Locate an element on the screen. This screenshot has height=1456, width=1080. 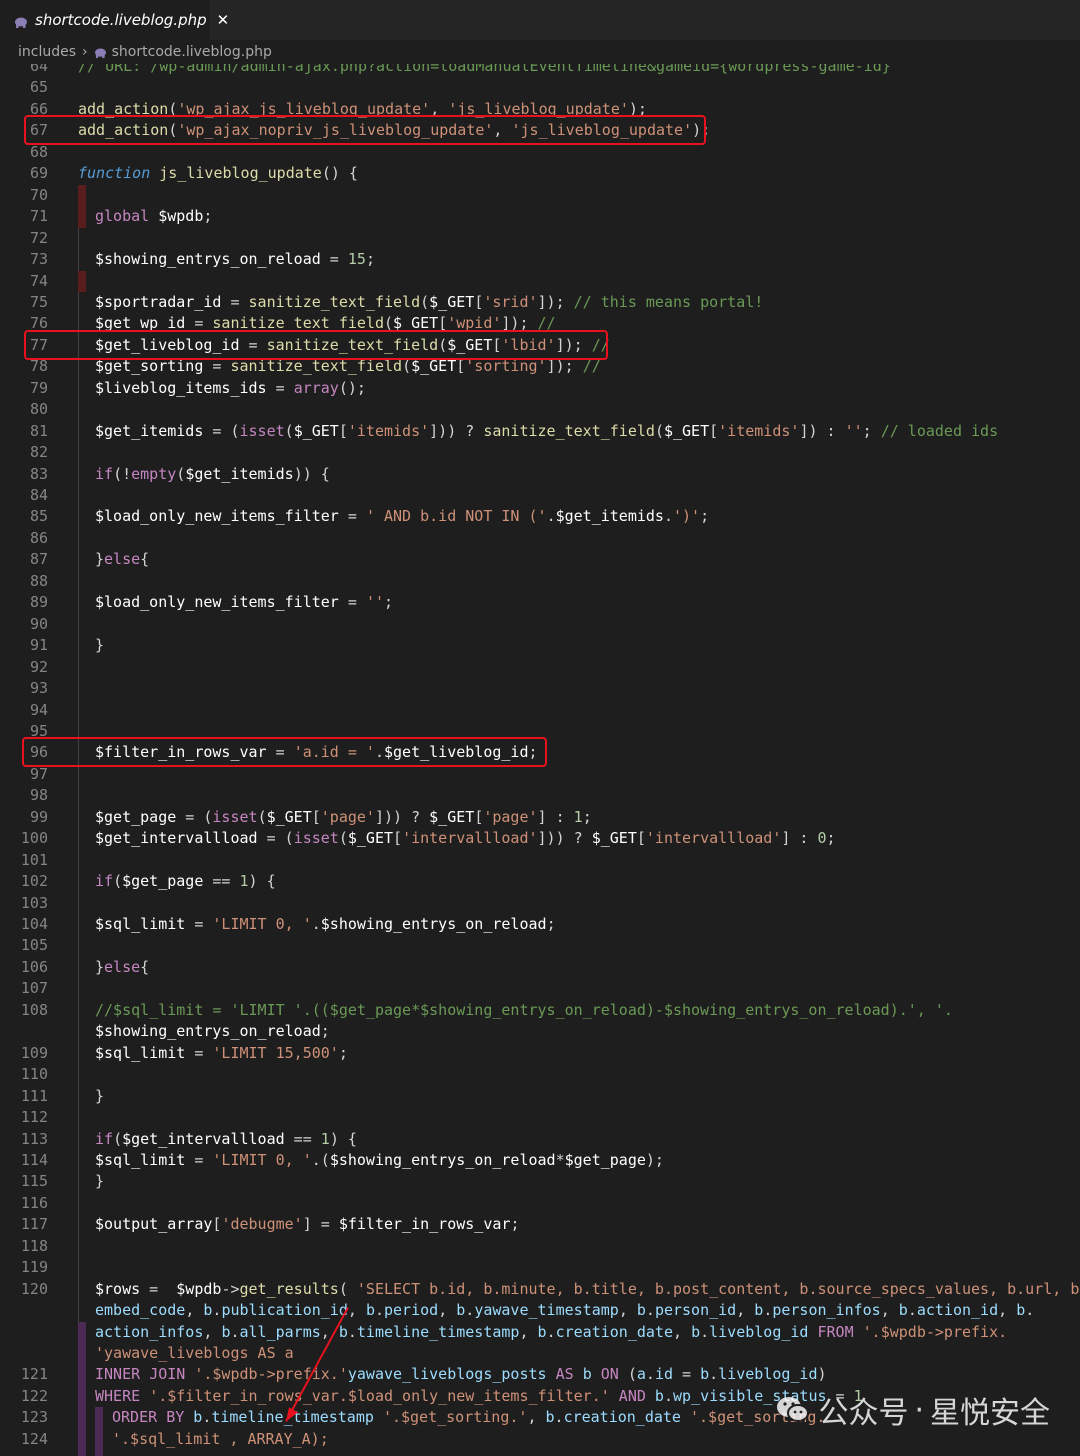
breadcrumb: includes › shortcode.liveblog.php is located at coordinates (540, 52).